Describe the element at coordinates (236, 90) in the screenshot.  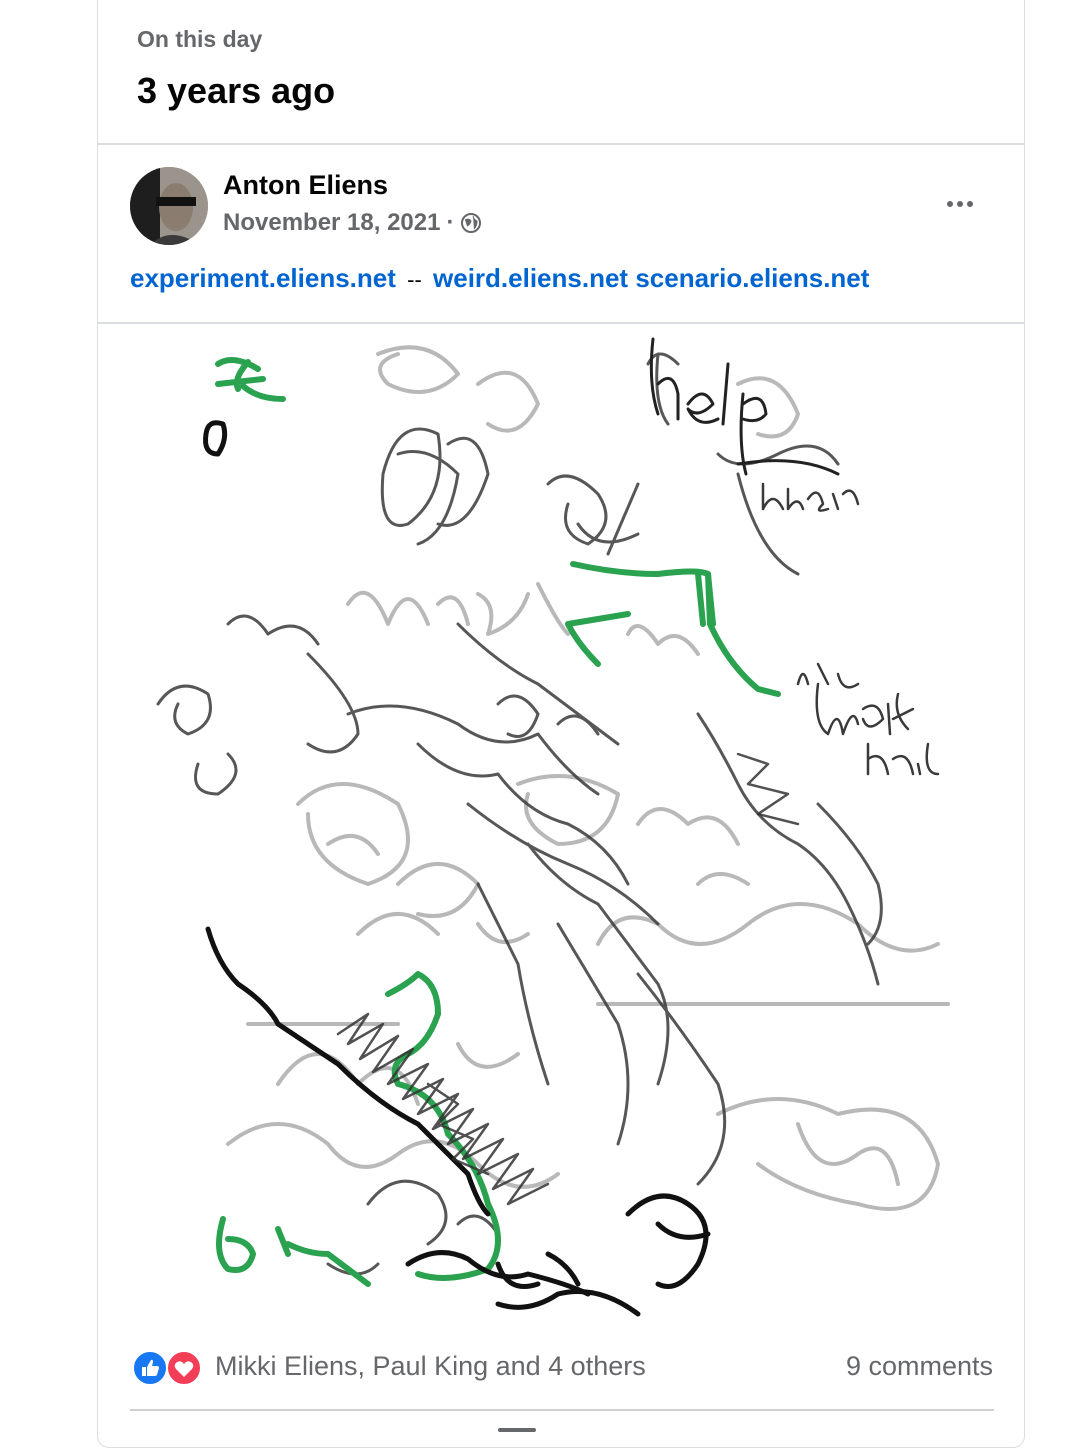
I see `memory-period: 3 years ago` at that location.